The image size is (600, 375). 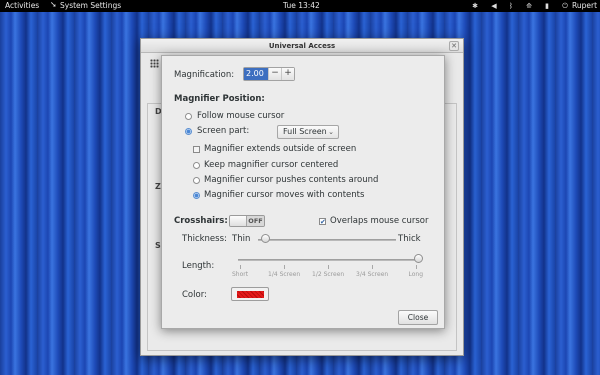 What do you see at coordinates (196, 149) in the screenshot?
I see `extends-outside-checkbox` at bounding box center [196, 149].